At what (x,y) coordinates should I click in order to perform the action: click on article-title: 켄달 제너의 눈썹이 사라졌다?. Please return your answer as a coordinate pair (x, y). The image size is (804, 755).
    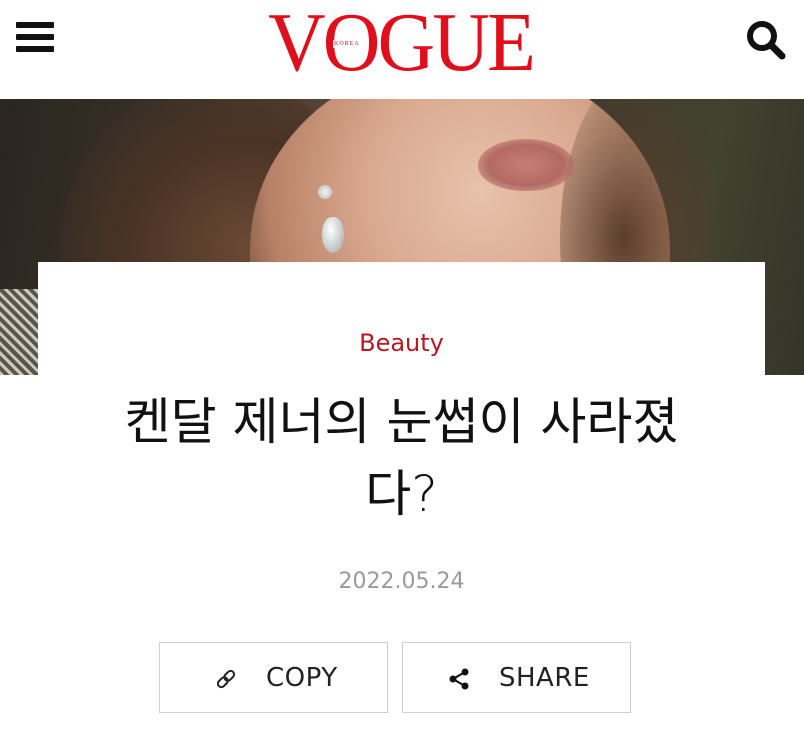
    Looking at the image, I should click on (401, 458).